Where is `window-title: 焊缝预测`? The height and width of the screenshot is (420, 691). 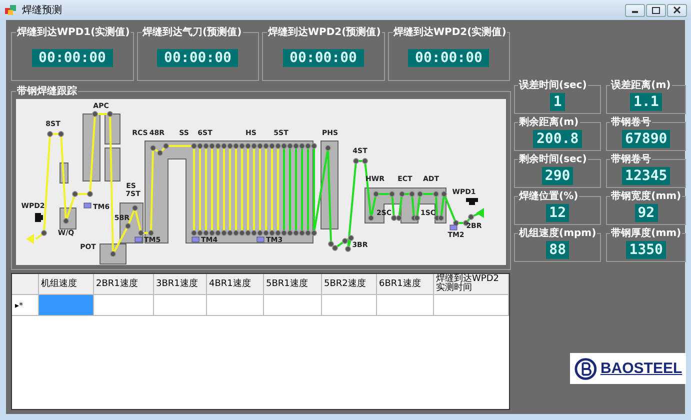
window-title: 焊缝预测 is located at coordinates (42, 10).